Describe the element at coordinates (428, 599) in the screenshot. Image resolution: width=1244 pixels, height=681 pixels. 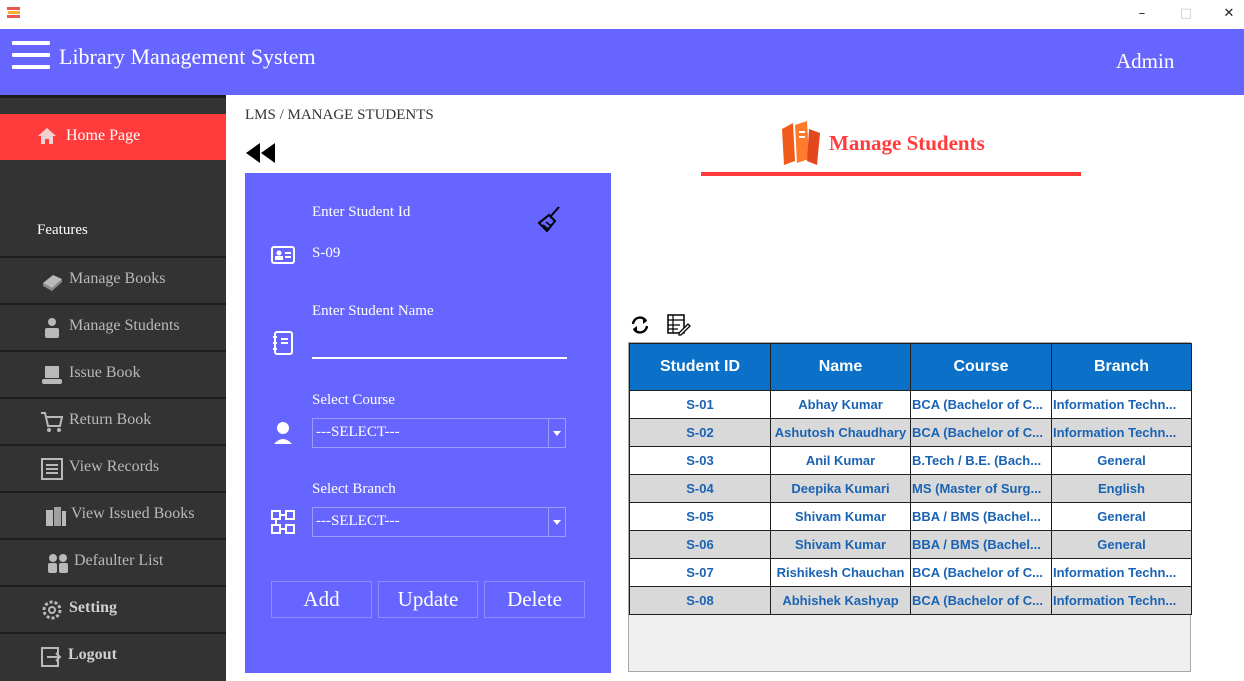
I see `update-button: Update` at that location.